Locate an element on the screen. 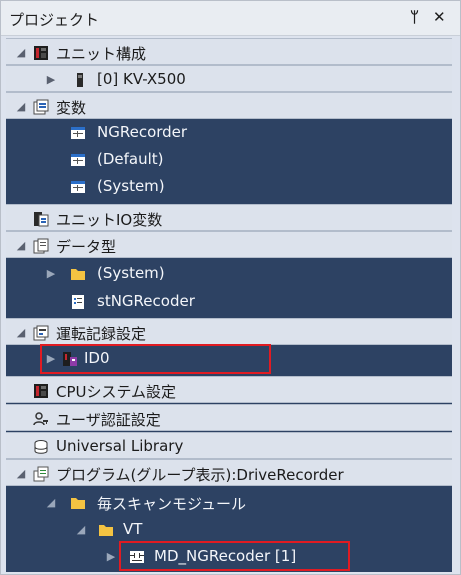 The width and height of the screenshot is (461, 575). tree-item-label: ユニットIO変数 is located at coordinates (109, 220).